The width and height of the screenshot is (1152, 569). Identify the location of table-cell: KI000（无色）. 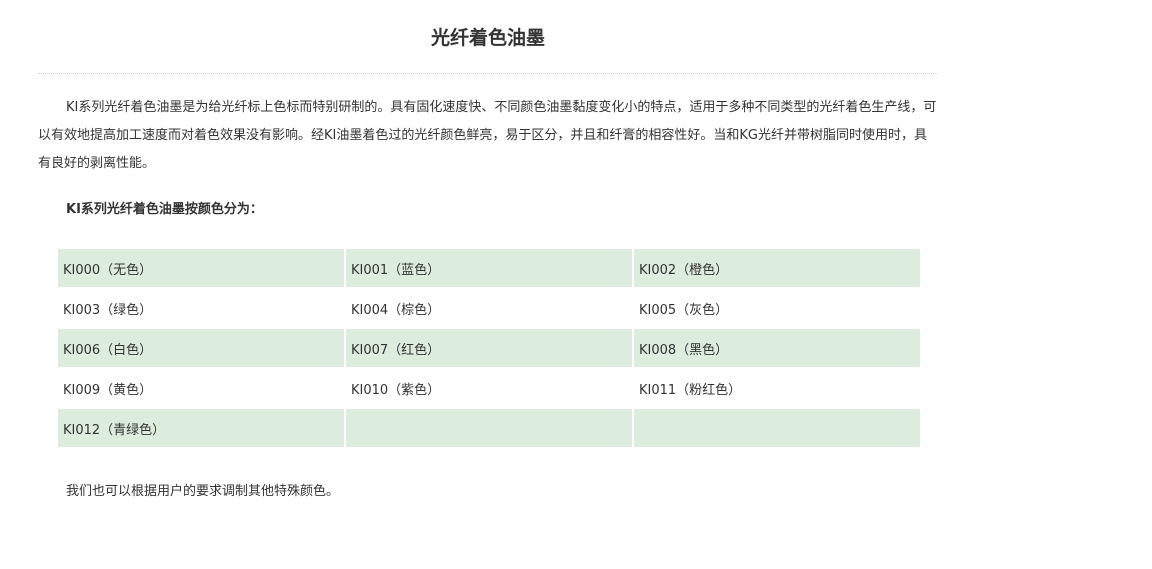
(201, 268).